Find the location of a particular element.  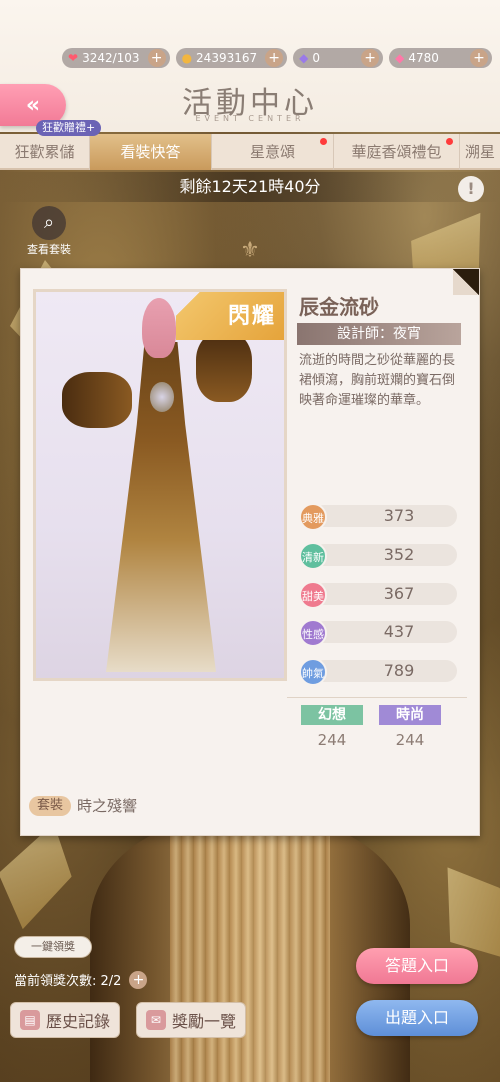

crystal-icon: ◆ is located at coordinates (304, 58).